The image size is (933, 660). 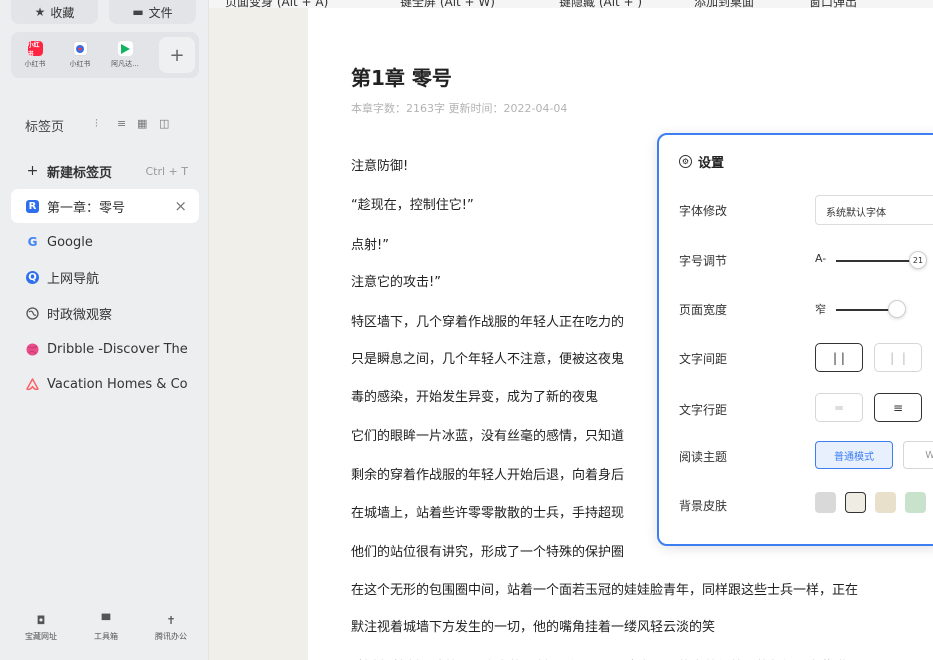 I want to click on bookmark-xiaohongshu-2: 小红书, so click(x=80, y=55).